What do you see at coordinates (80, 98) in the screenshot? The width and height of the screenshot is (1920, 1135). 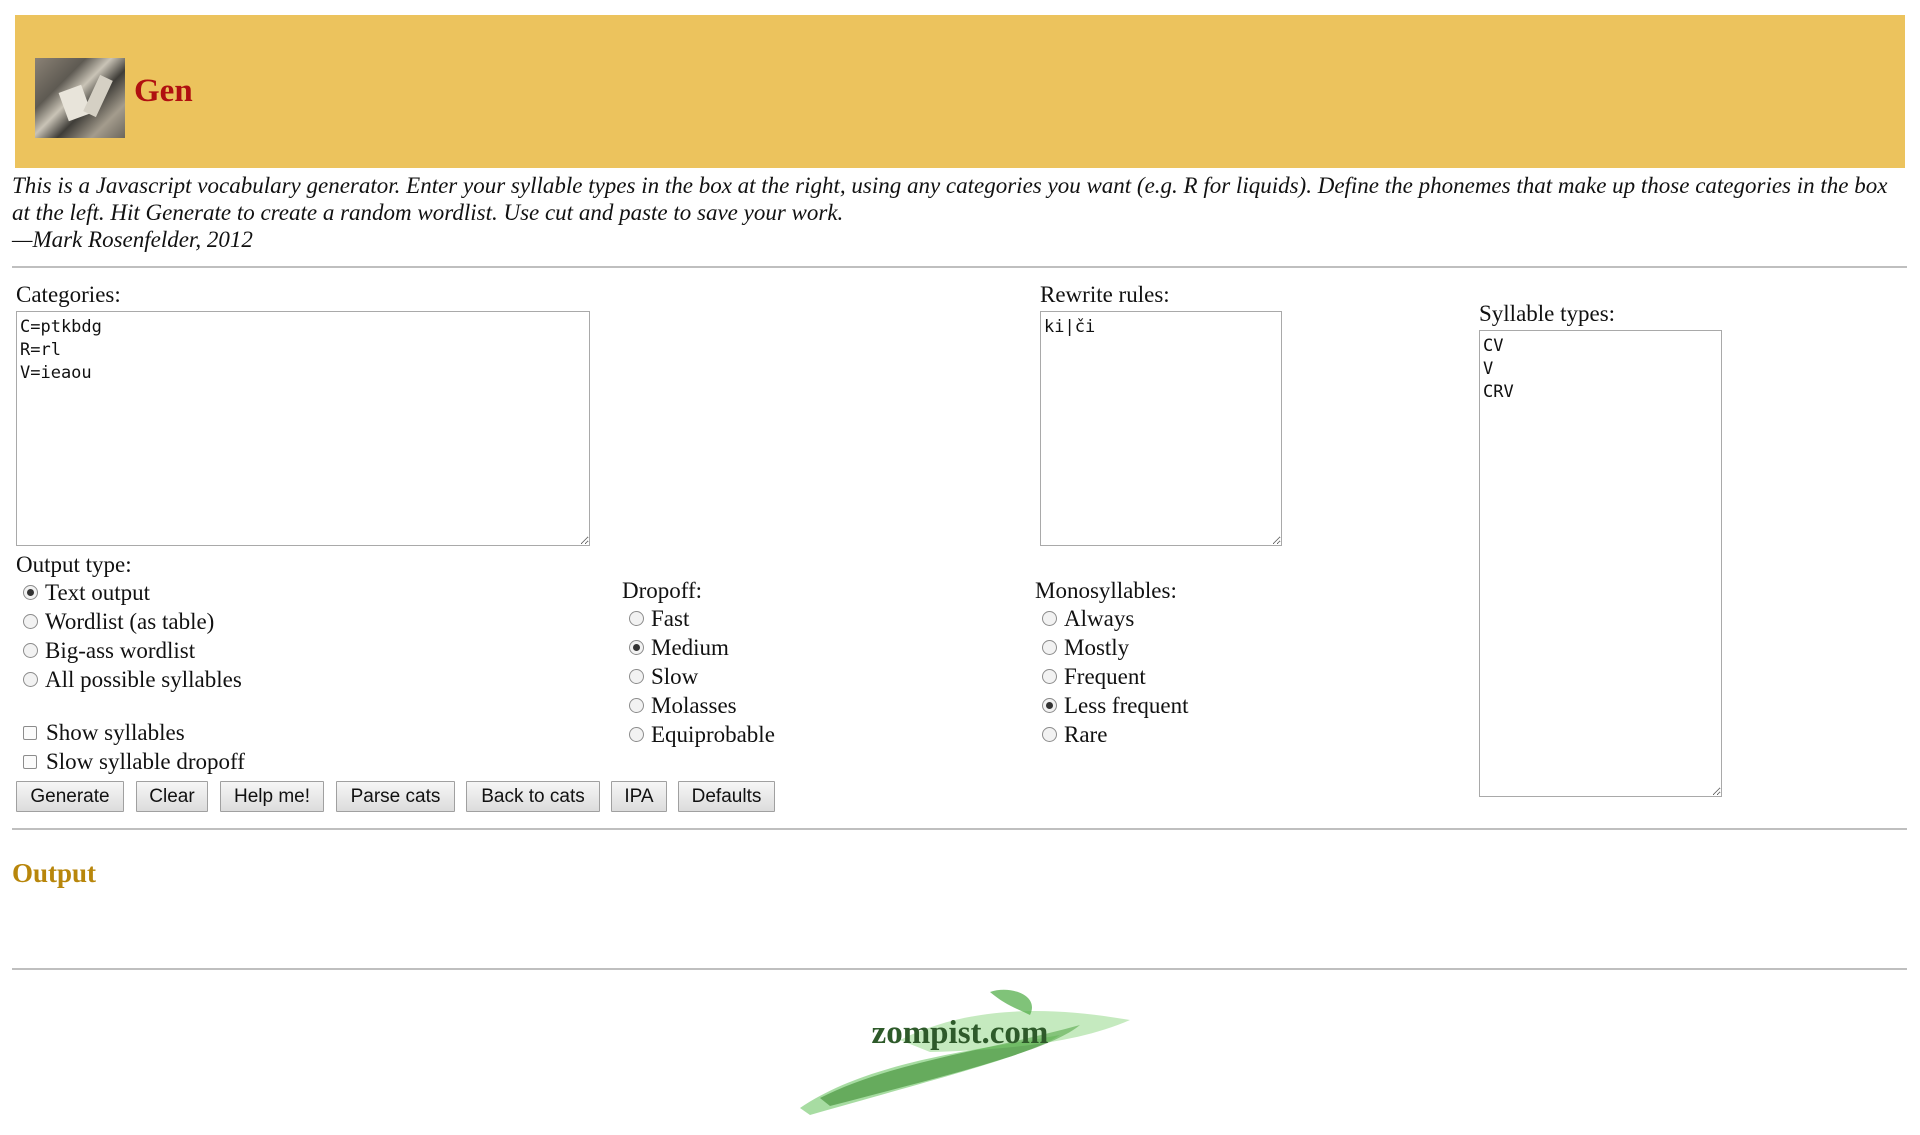 I see `gen-logo-icon` at bounding box center [80, 98].